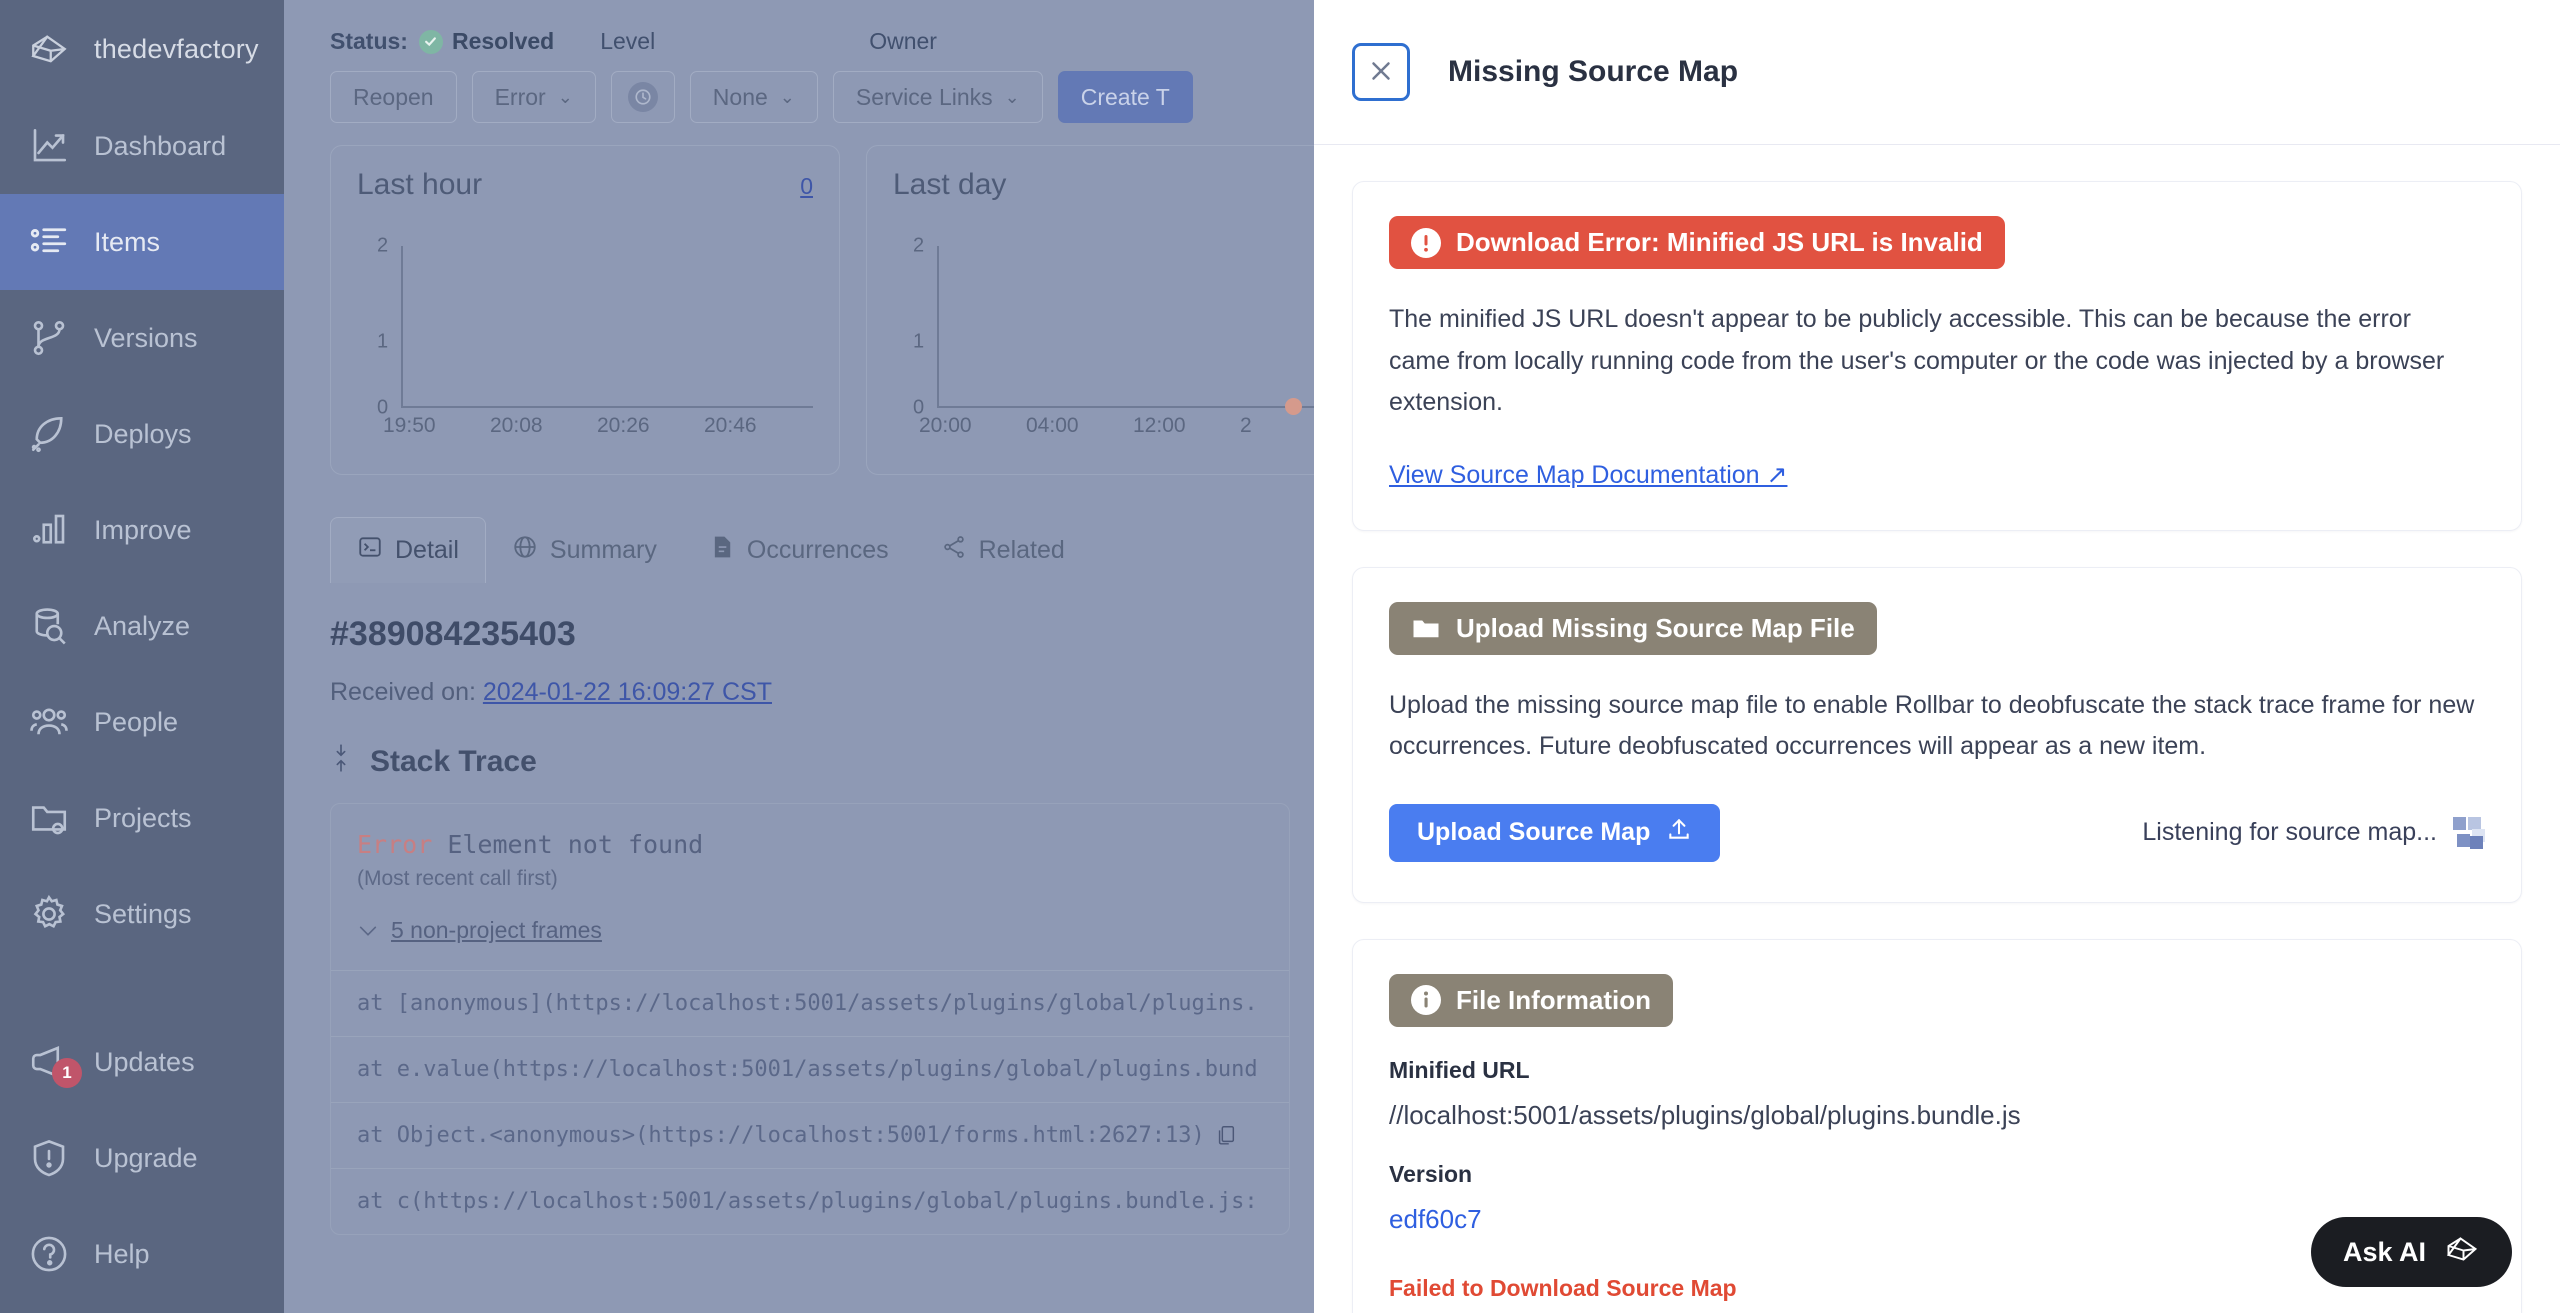 This screenshot has width=2560, height=1313. Describe the element at coordinates (1593, 71) in the screenshot. I see `panel-title: Missing Source Map` at that location.